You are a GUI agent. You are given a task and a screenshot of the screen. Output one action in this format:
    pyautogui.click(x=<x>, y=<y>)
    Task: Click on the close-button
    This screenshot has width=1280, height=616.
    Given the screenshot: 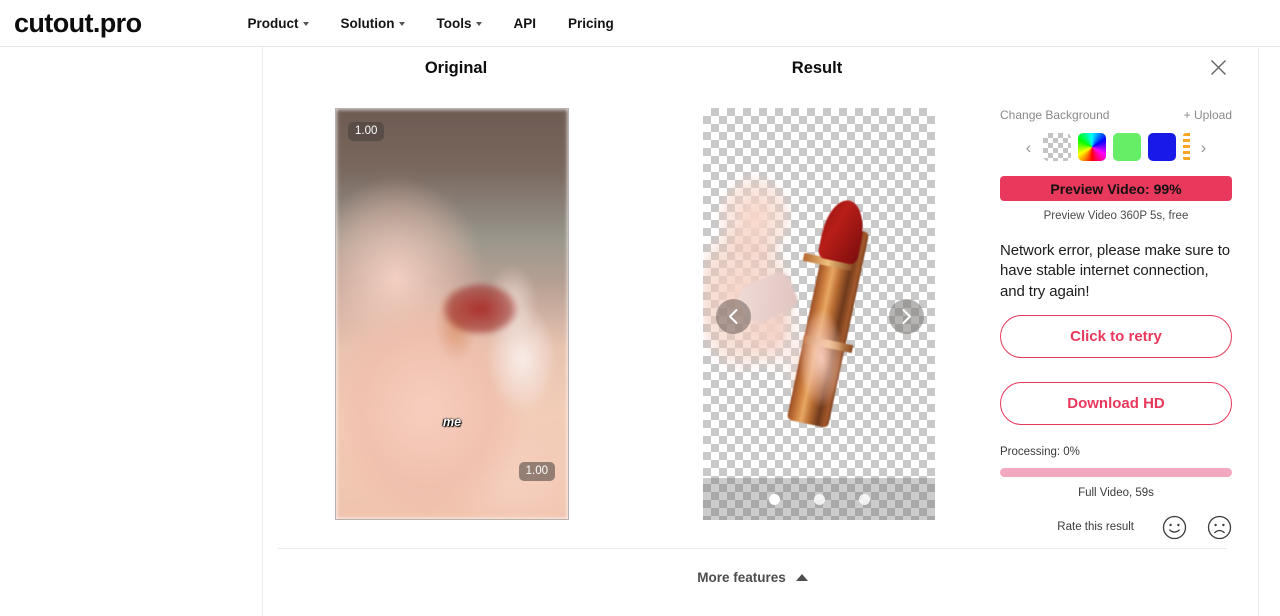 What is the action you would take?
    pyautogui.click(x=1218, y=67)
    